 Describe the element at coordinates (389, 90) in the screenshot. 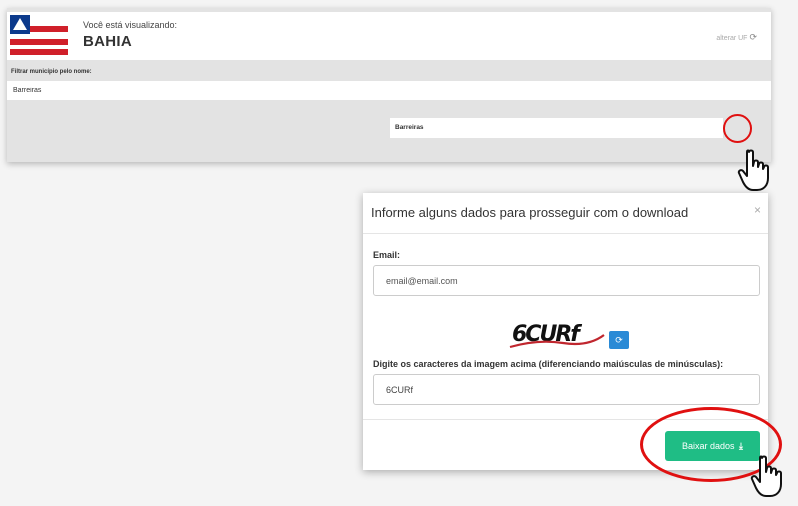

I see `municipality-search-input` at that location.